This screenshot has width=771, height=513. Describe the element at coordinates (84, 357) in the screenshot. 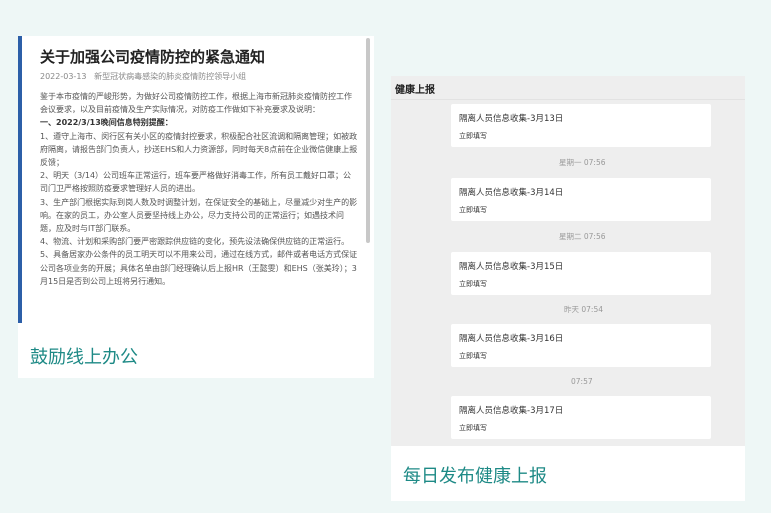

I see `left-caption: 鼓励线上办公` at that location.